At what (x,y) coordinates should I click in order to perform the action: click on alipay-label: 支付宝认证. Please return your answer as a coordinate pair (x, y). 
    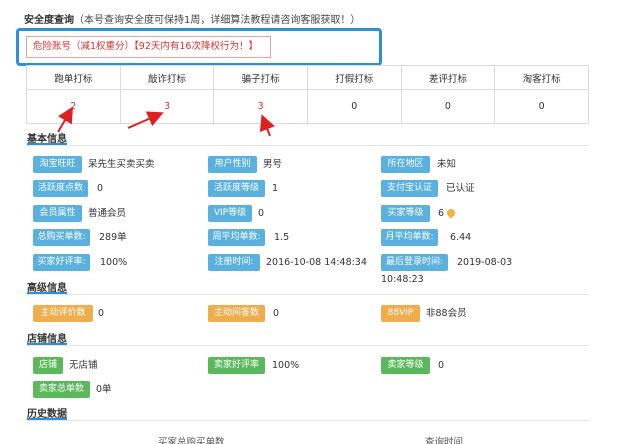
    Looking at the image, I should click on (409, 188).